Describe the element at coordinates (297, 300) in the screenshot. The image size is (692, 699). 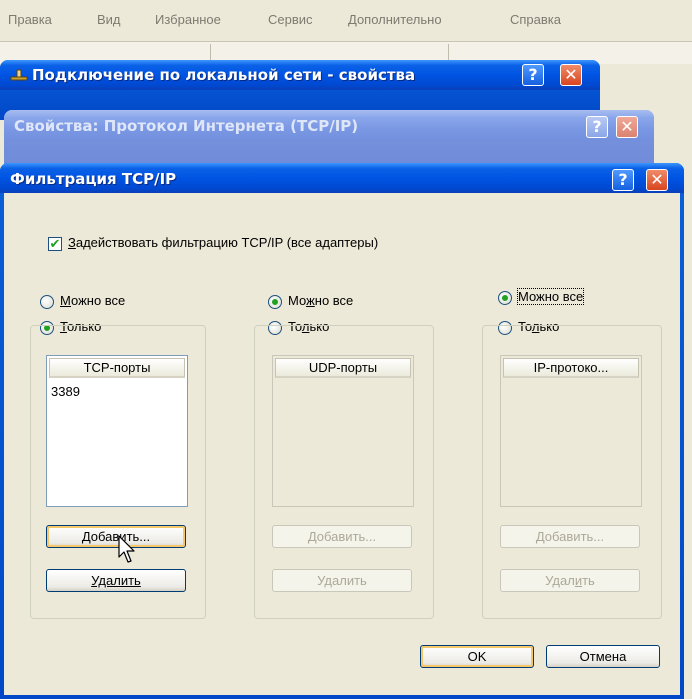
I see `udp-allow-all-text-a: Мо` at that location.